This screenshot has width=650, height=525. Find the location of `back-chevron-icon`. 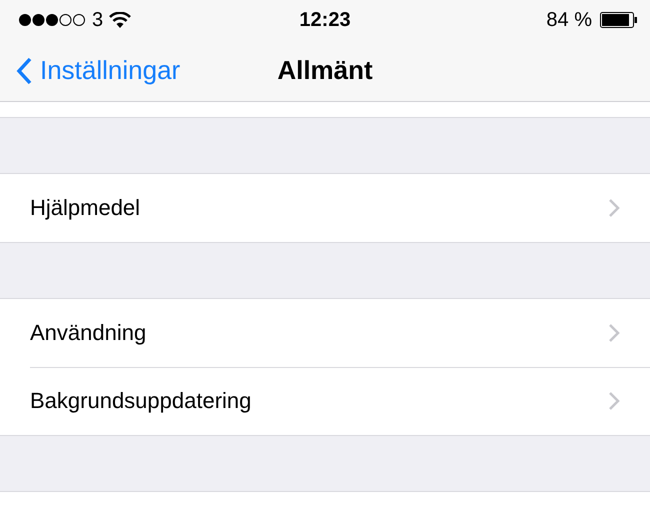

back-chevron-icon is located at coordinates (24, 70).